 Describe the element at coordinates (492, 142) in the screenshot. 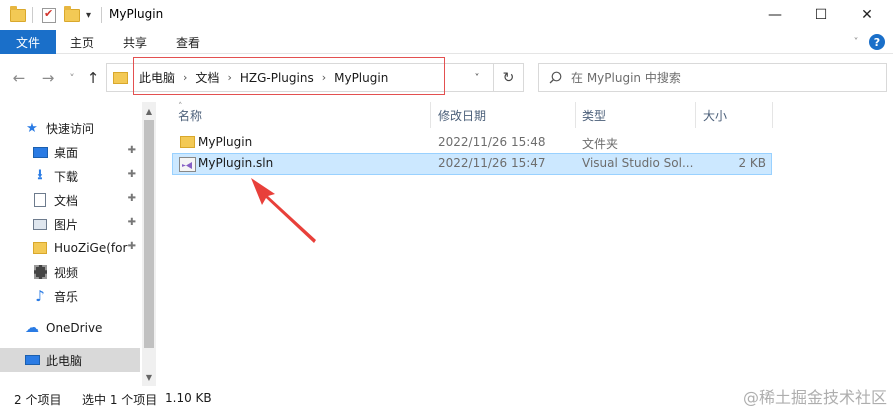

I see `file-modified: 2022/11/26 15:48` at that location.